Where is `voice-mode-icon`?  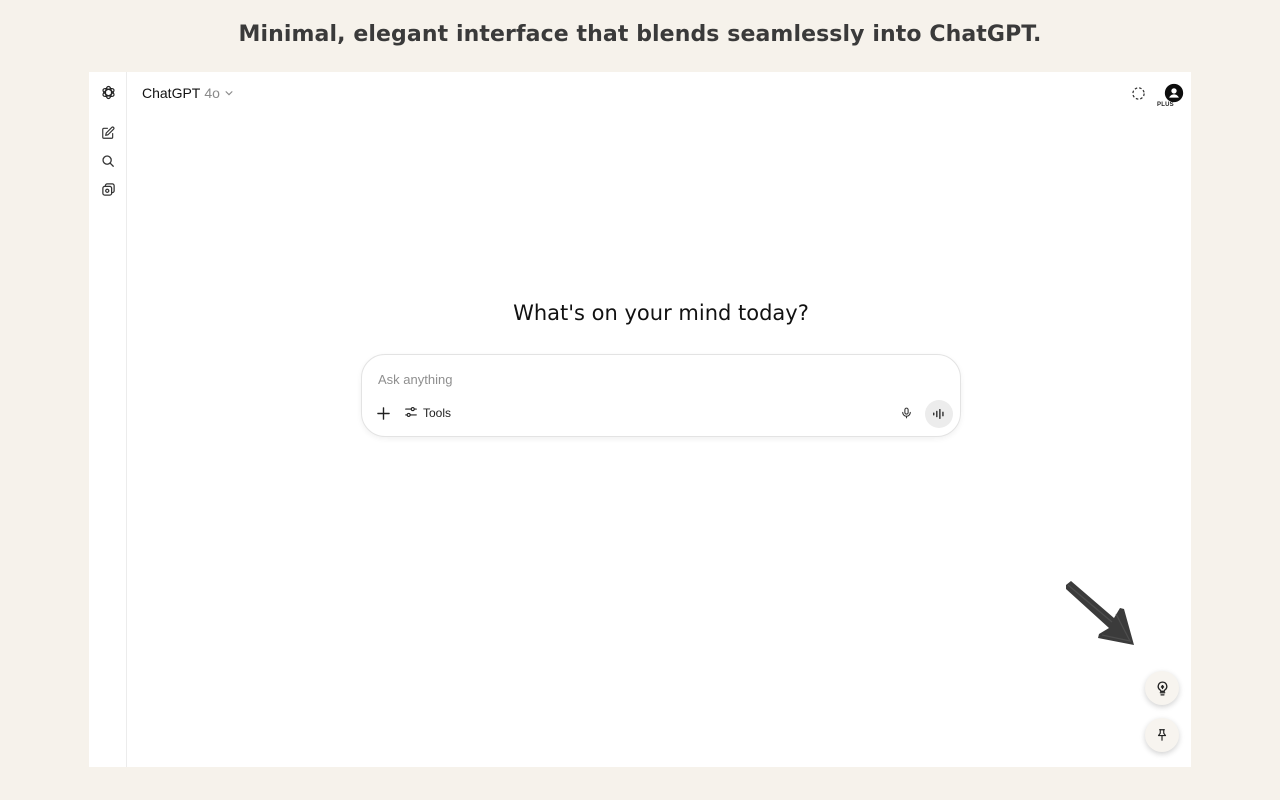
voice-mode-icon is located at coordinates (939, 414).